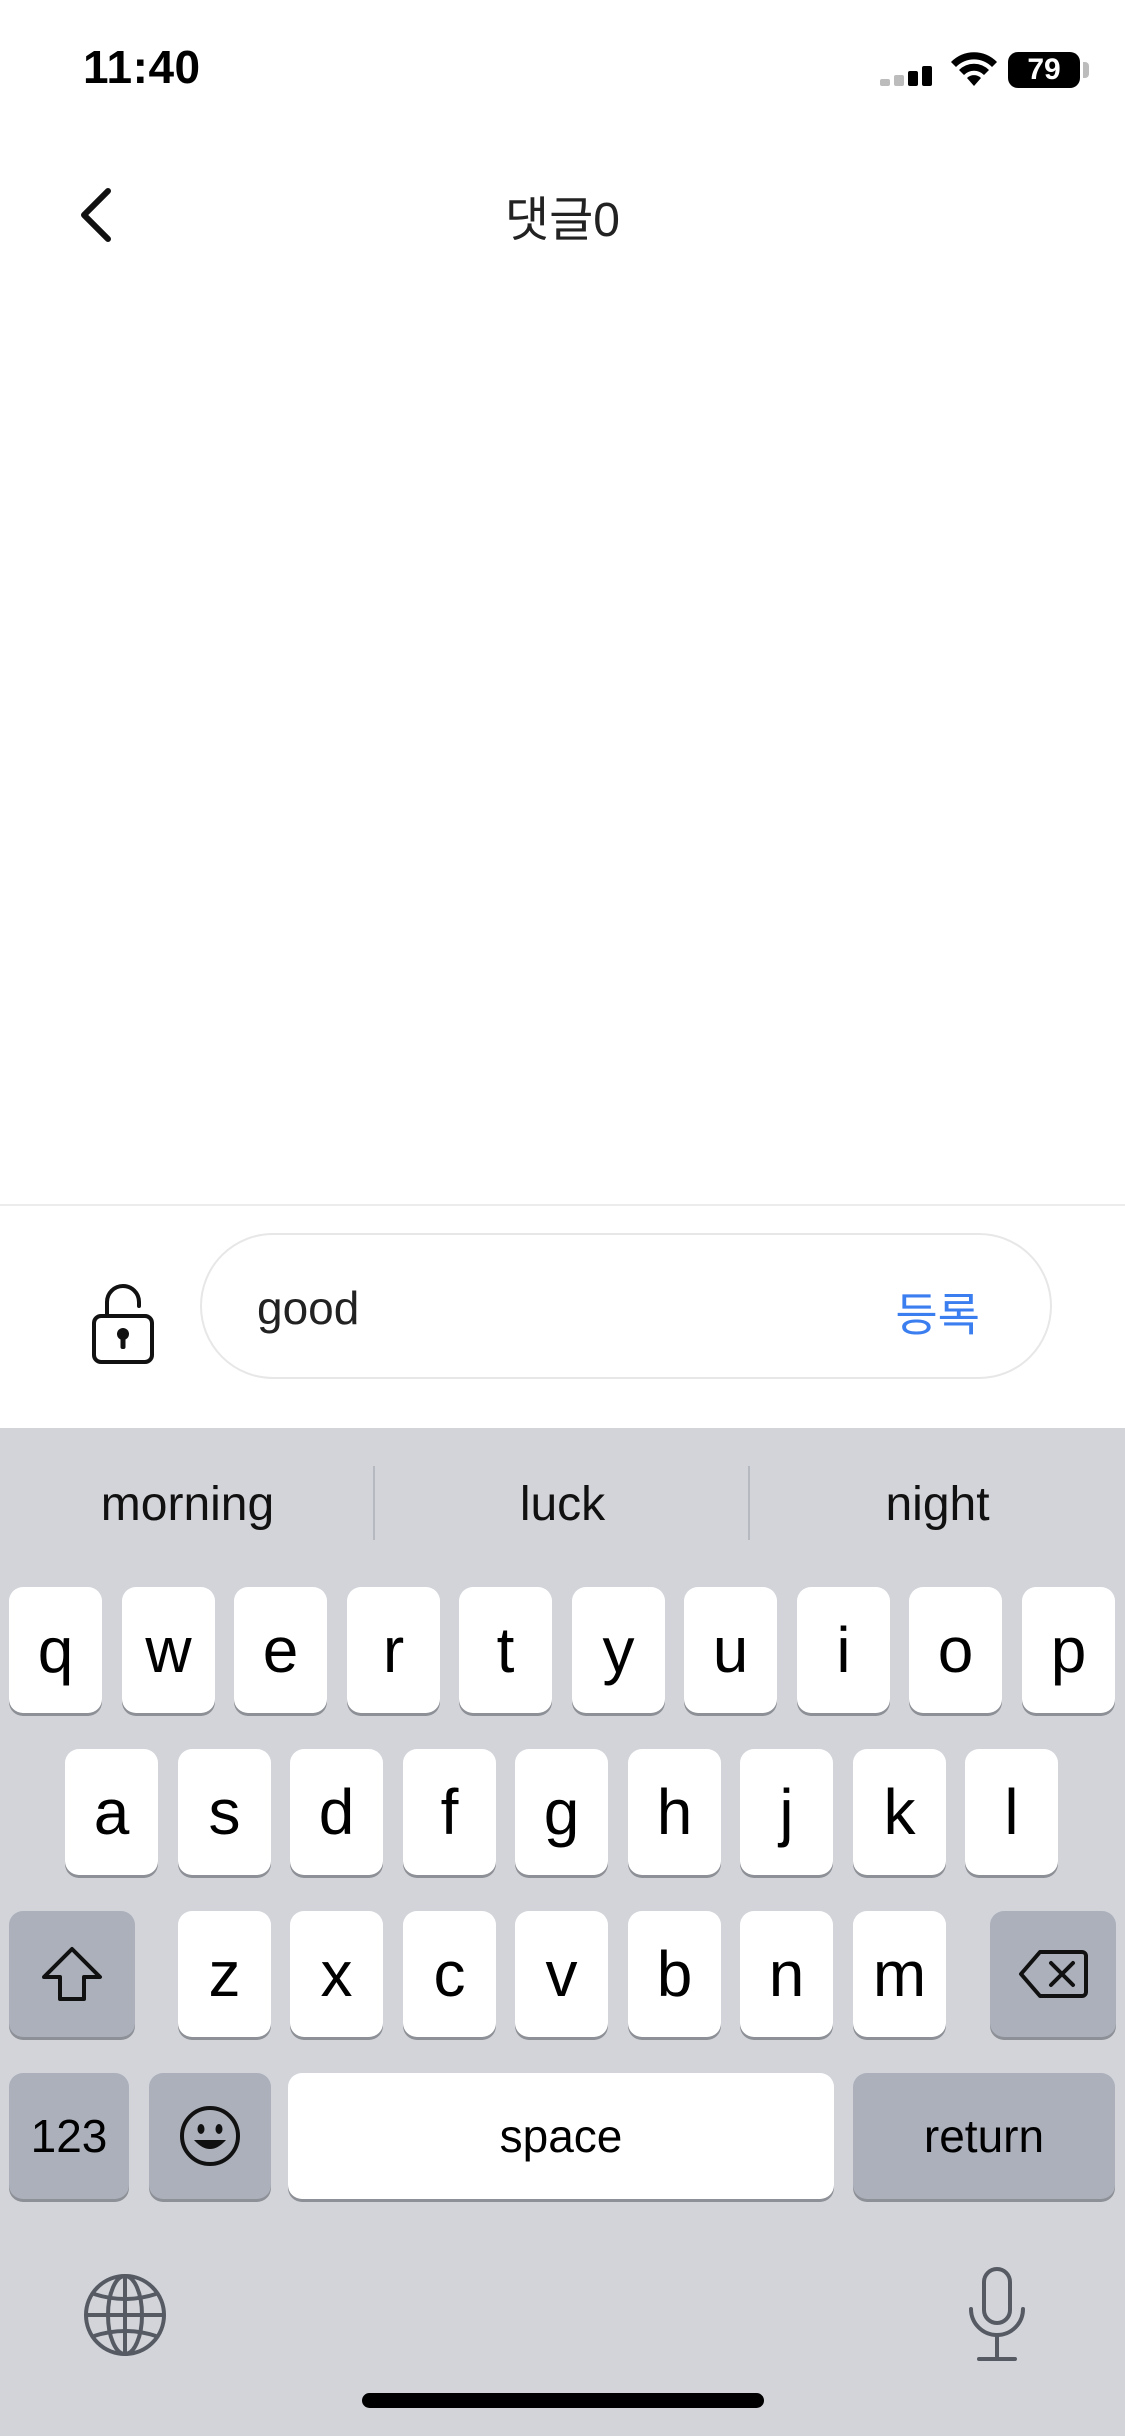 This screenshot has height=2436, width=1125. I want to click on key-d: d, so click(336, 1812).